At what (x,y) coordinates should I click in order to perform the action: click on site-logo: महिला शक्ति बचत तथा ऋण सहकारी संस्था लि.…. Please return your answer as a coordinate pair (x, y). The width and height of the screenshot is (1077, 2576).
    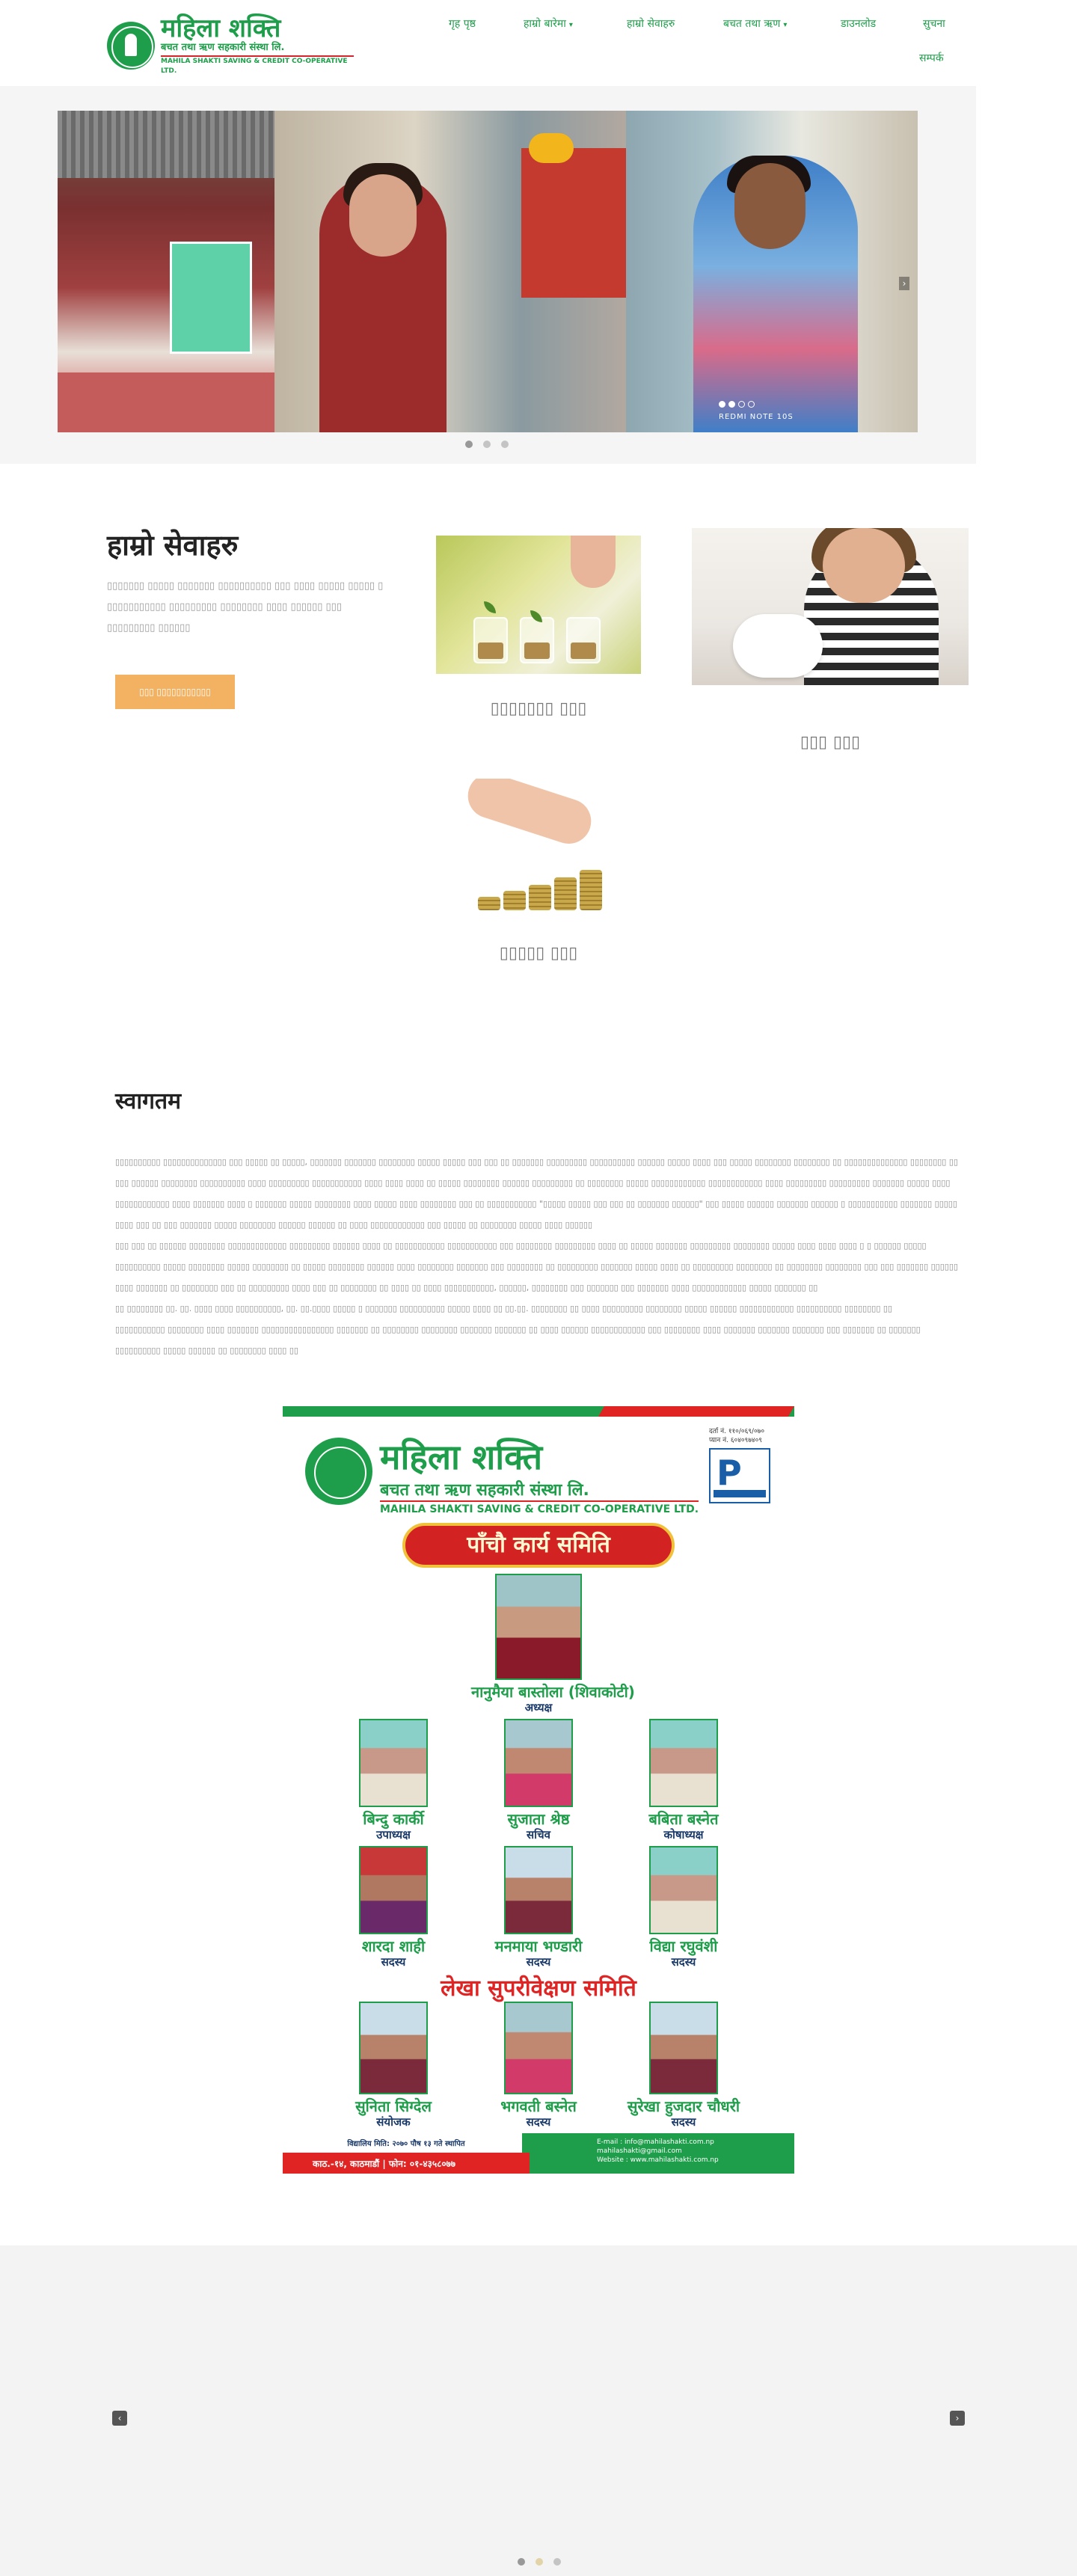
    Looking at the image, I should click on (231, 45).